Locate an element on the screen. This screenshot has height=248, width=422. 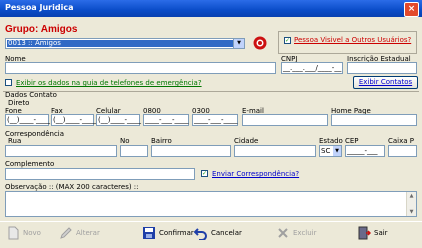
cnpj-input: __.___.___/____-__ is located at coordinates (312, 68).